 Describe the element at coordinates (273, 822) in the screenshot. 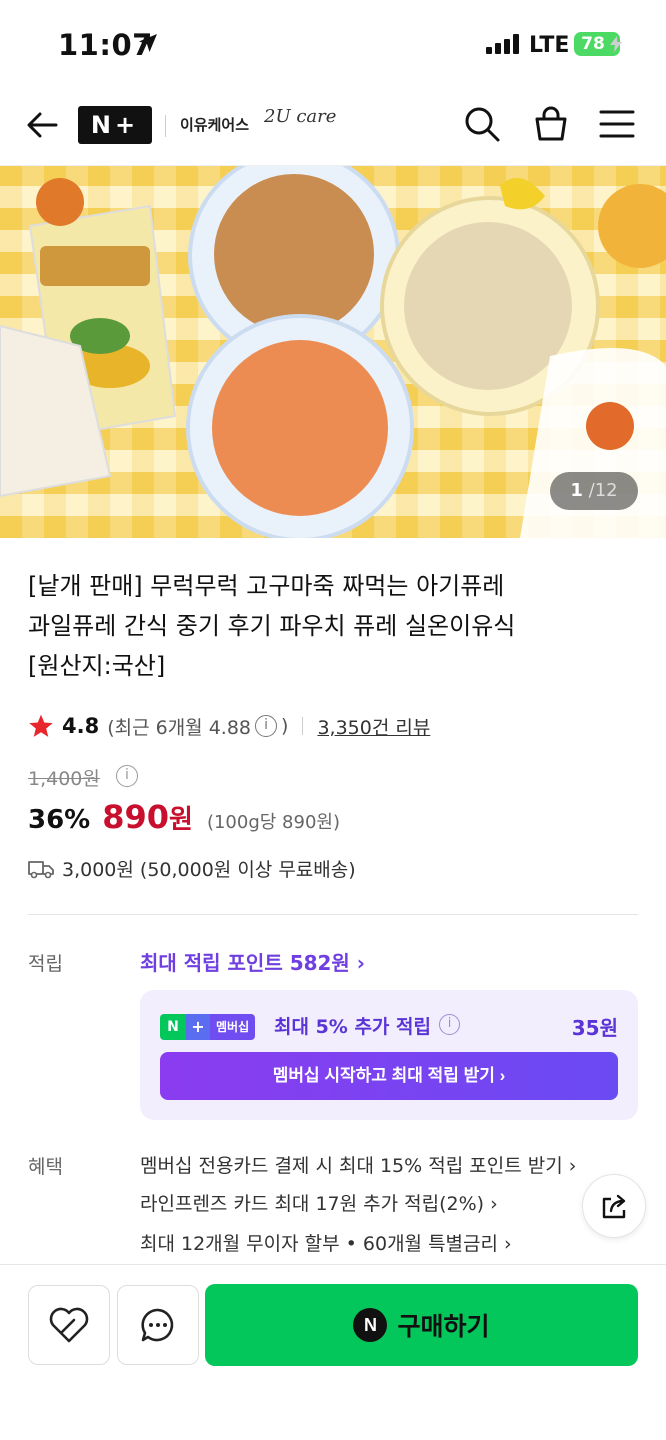

I see `unit-price: (100g당 890원)` at that location.